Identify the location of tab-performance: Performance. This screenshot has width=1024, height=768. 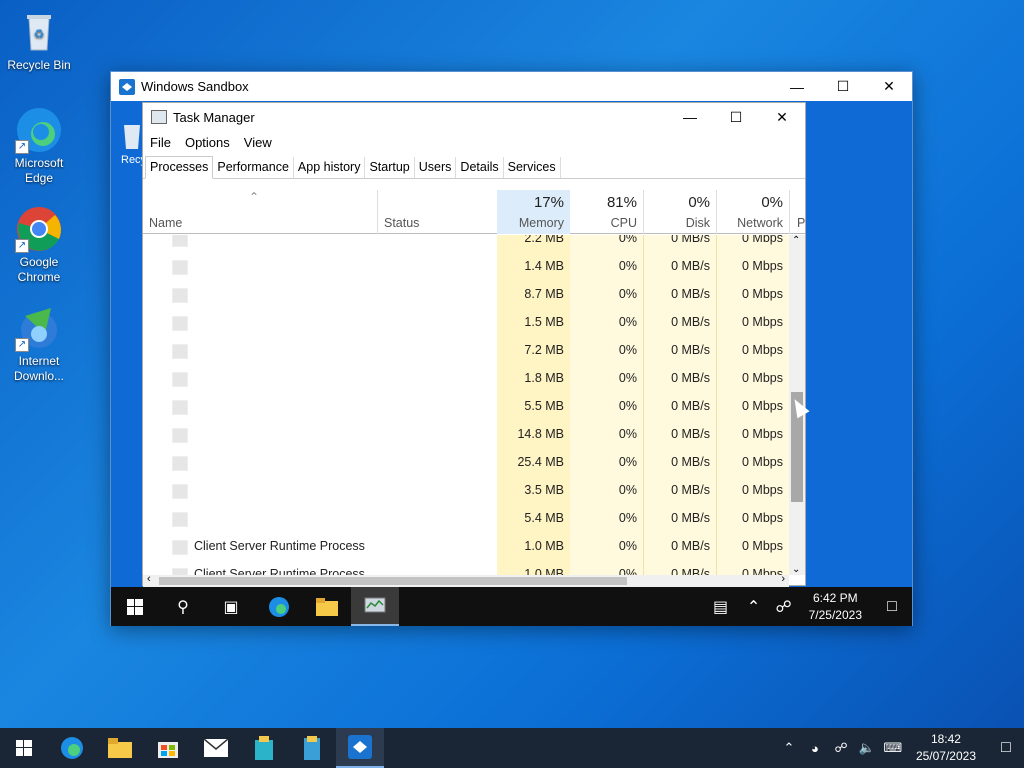
(253, 167).